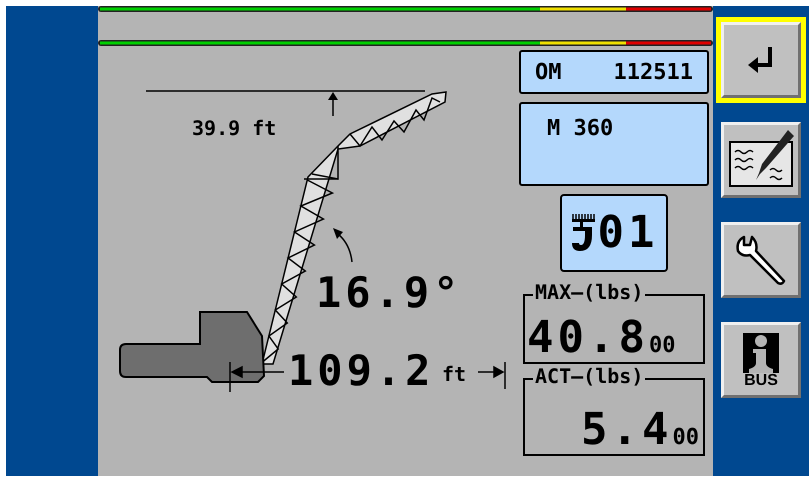 Image resolution: width=809 pixels, height=482 pixels. What do you see at coordinates (653, 72) in the screenshot?
I see `operating-mode-value: 112511` at bounding box center [653, 72].